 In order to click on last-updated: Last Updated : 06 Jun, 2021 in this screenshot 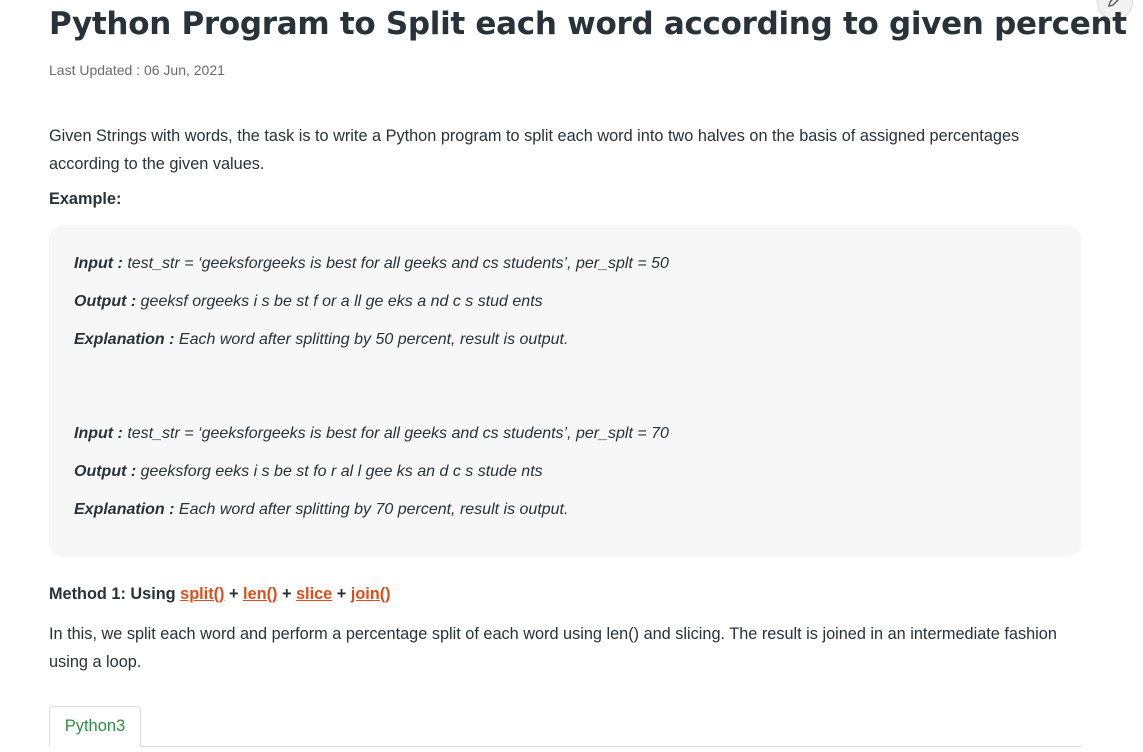, I will do `click(137, 70)`.